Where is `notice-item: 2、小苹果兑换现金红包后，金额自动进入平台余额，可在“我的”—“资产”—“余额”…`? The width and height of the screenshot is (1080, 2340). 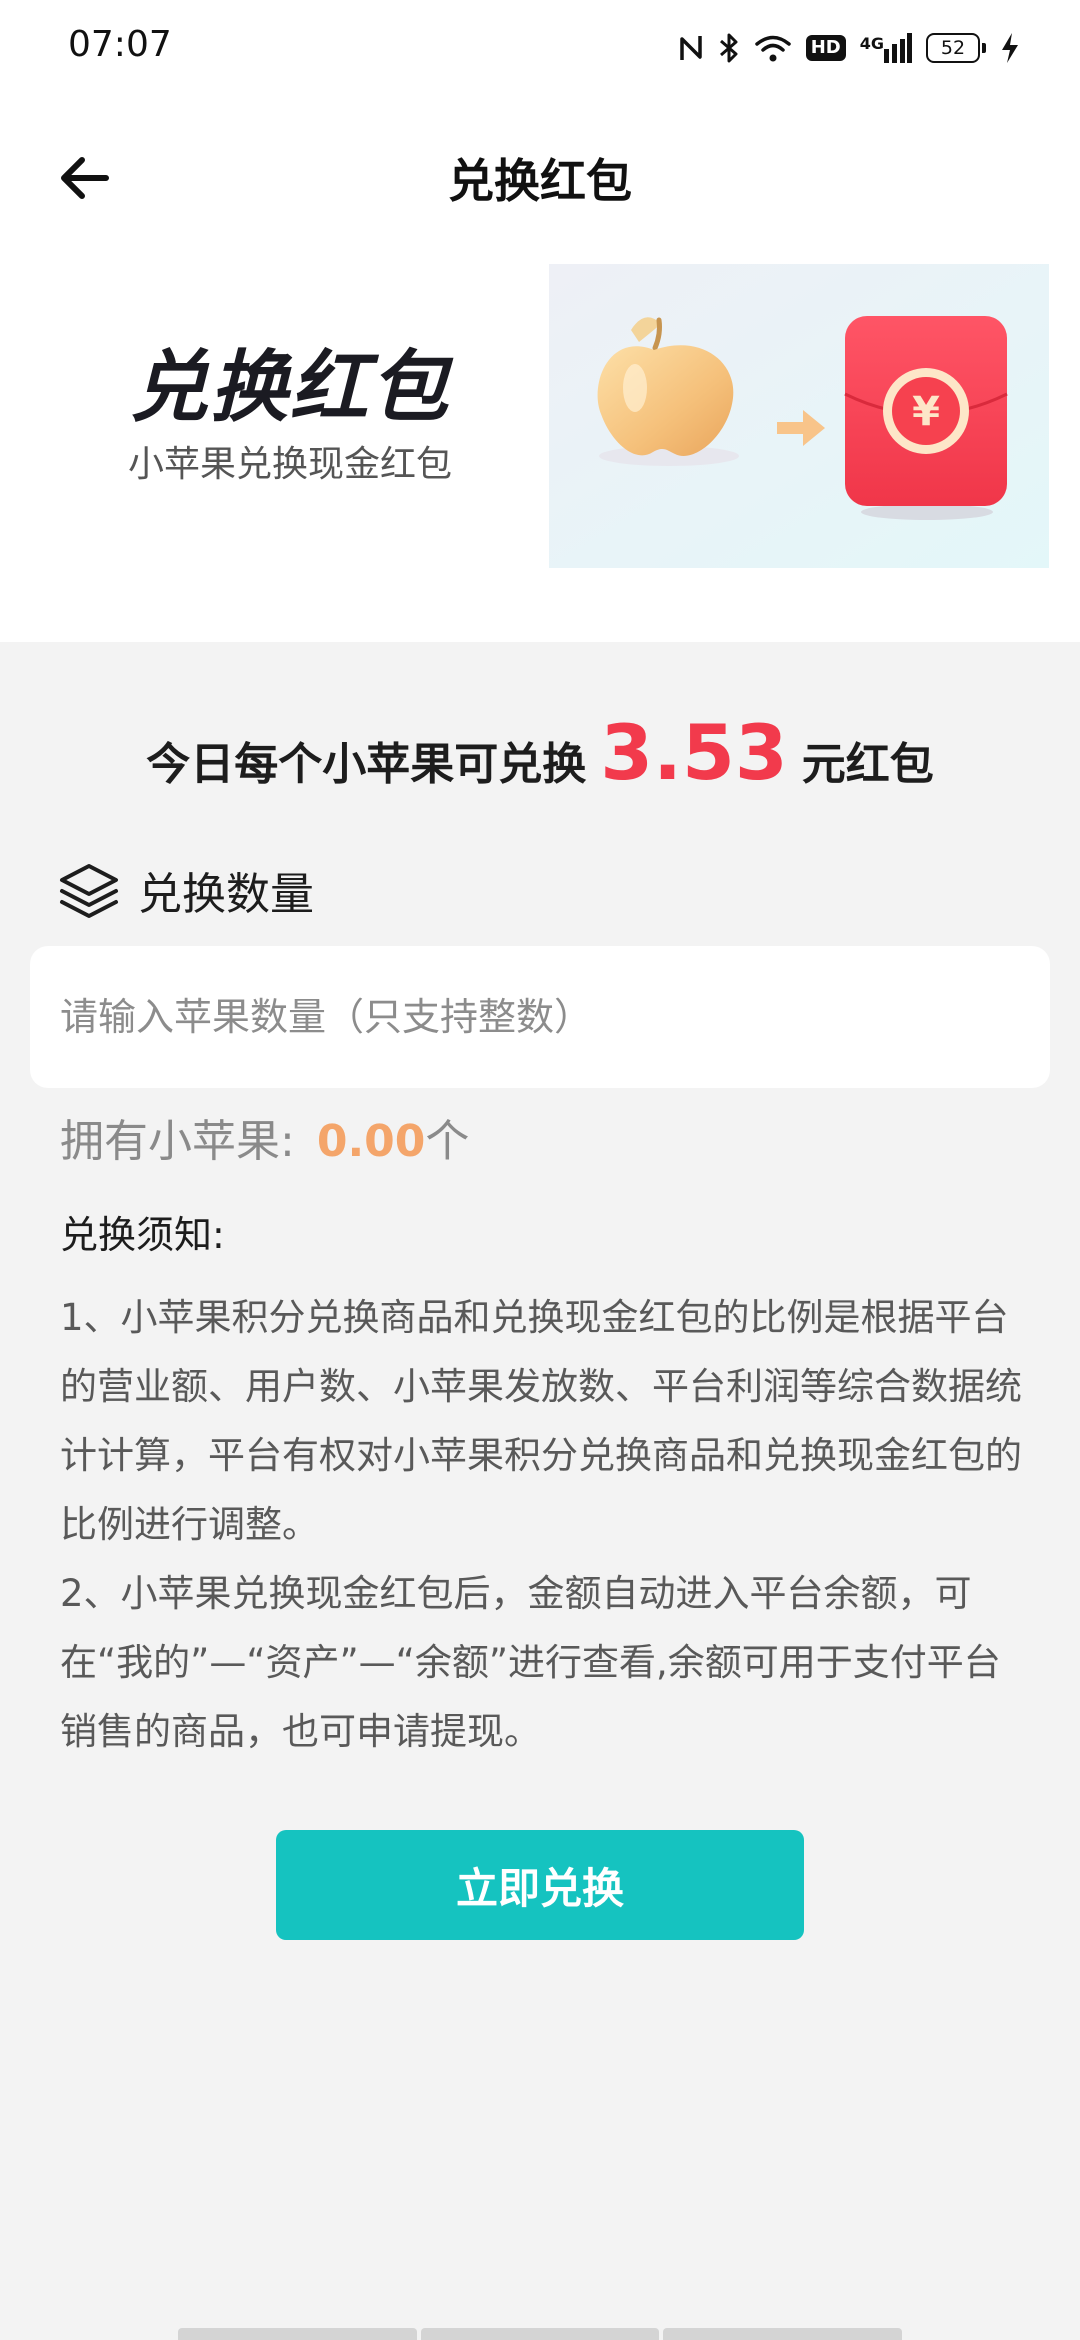
notice-item: 2、小苹果兑换现金红包后，金额自动进入平台余额，可在“我的”—“资产”—“余额”… is located at coordinates (530, 1662).